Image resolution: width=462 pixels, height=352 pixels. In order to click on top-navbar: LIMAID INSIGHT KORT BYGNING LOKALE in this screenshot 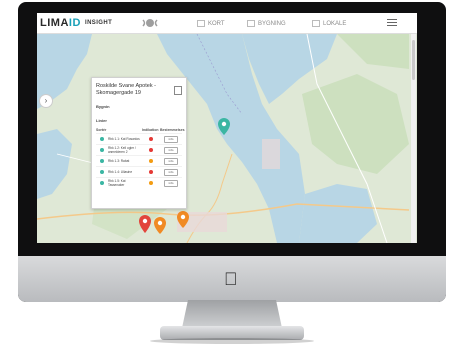, I will do `click(227, 23)`.